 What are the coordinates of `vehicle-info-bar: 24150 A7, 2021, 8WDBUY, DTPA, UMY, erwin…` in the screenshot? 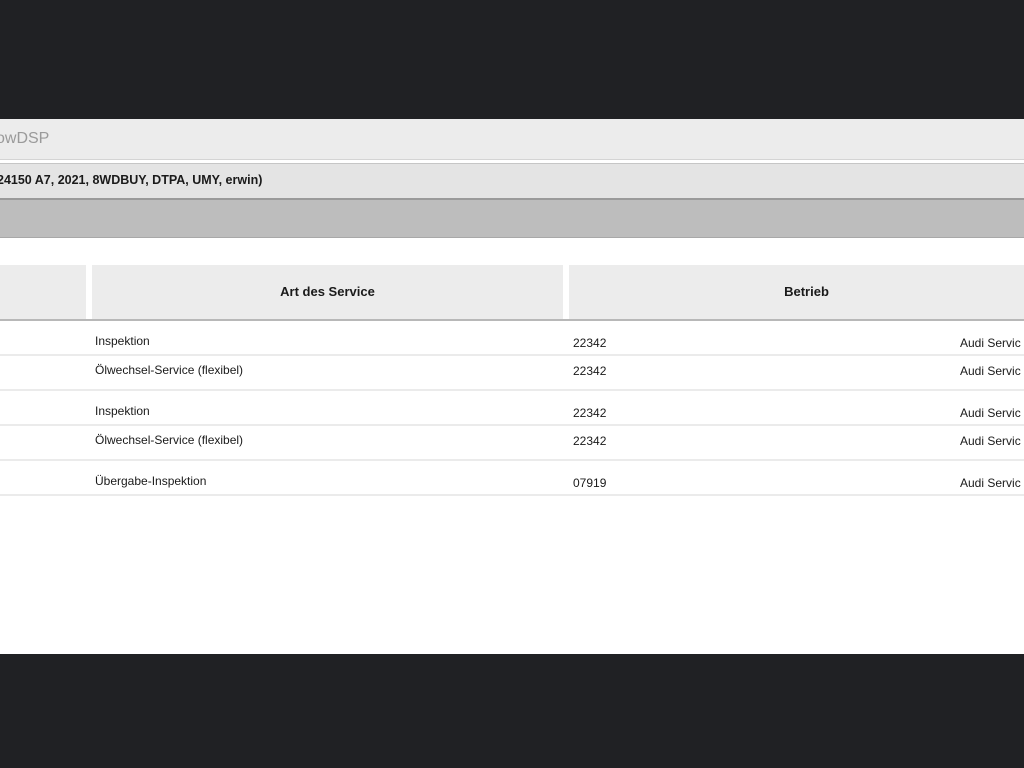 It's located at (512, 181).